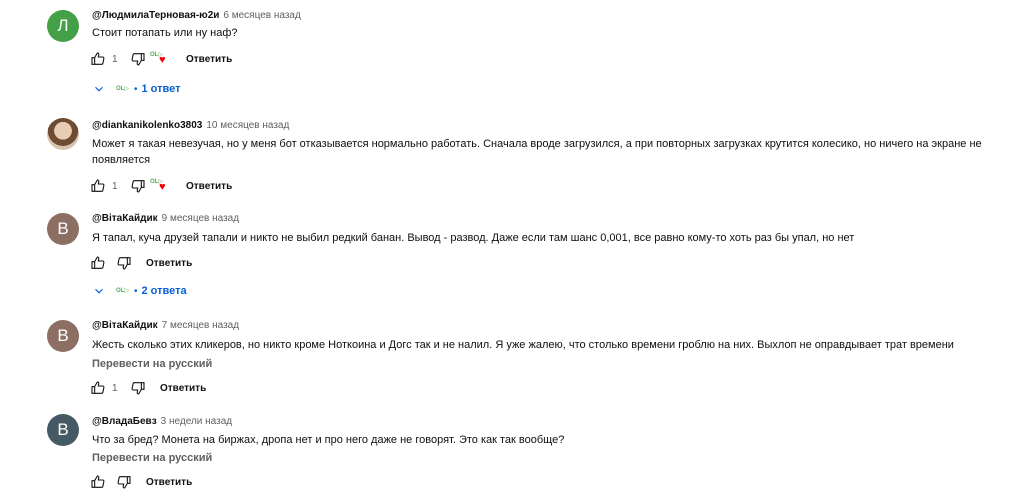 The width and height of the screenshot is (1029, 500). What do you see at coordinates (148, 388) in the screenshot?
I see `comment-actions: 1 Ответить` at bounding box center [148, 388].